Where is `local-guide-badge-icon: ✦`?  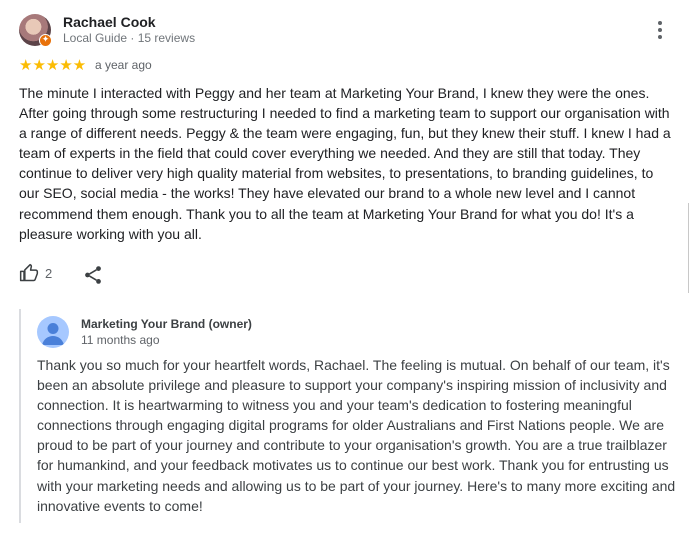 local-guide-badge-icon: ✦ is located at coordinates (45, 40).